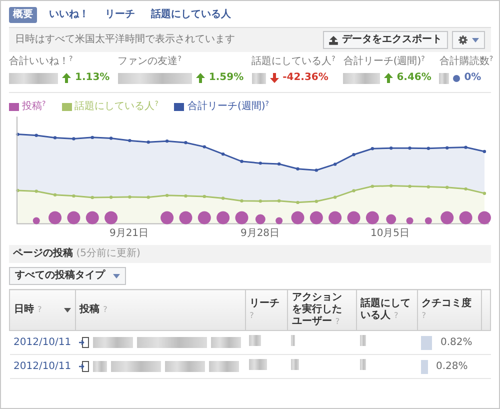 Image resolution: width=500 pixels, height=409 pixels. Describe the element at coordinates (294, 62) in the screenshot. I see `stat-label: 話題にしている人$^{?}$` at that location.